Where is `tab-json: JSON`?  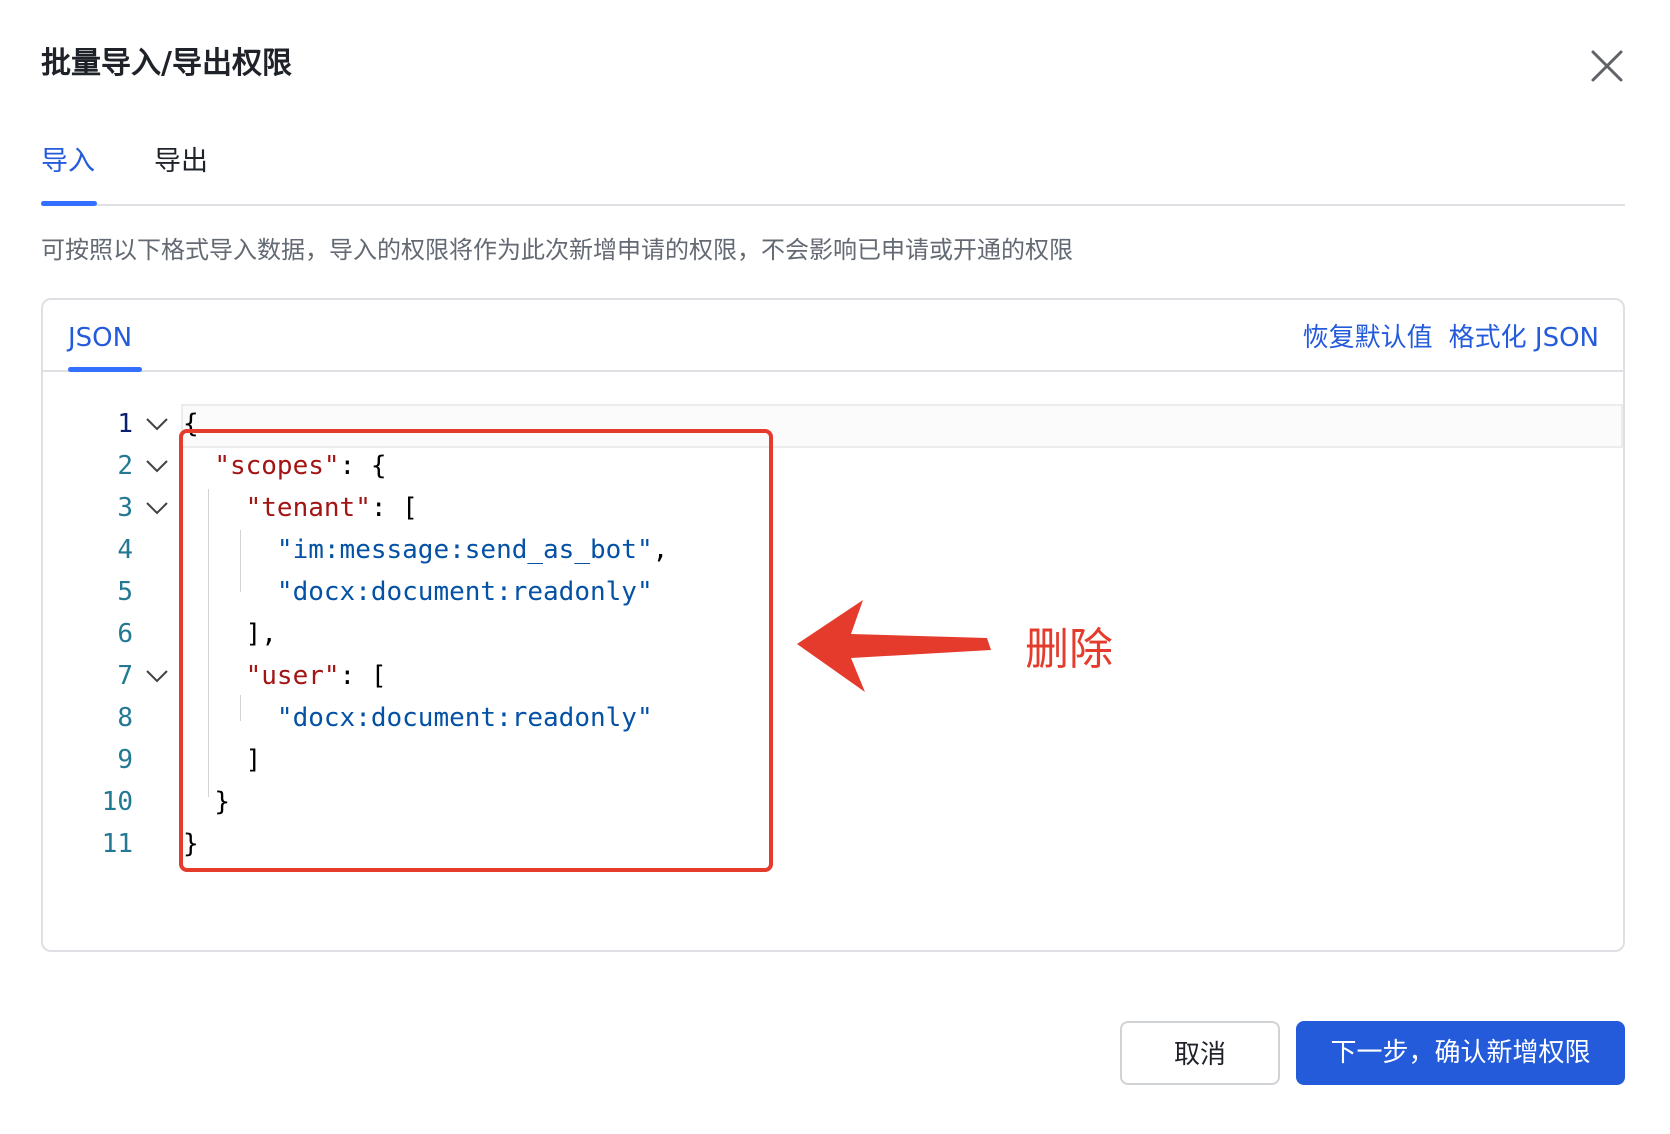
tab-json: JSON is located at coordinates (100, 338).